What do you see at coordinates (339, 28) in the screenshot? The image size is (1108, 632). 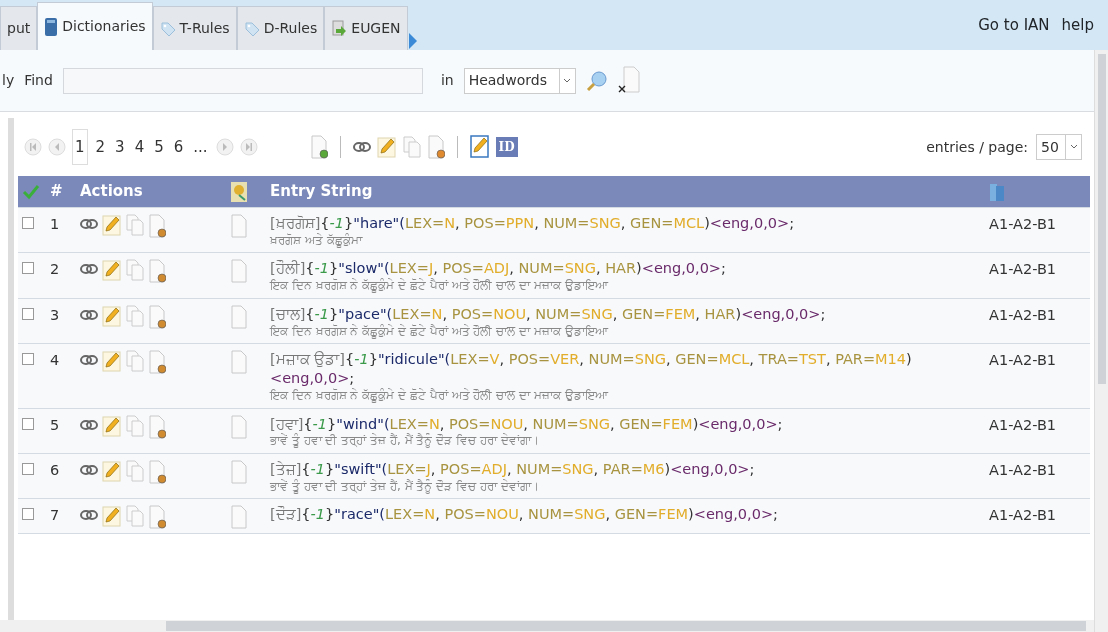 I see `arrow-document-icon` at bounding box center [339, 28].